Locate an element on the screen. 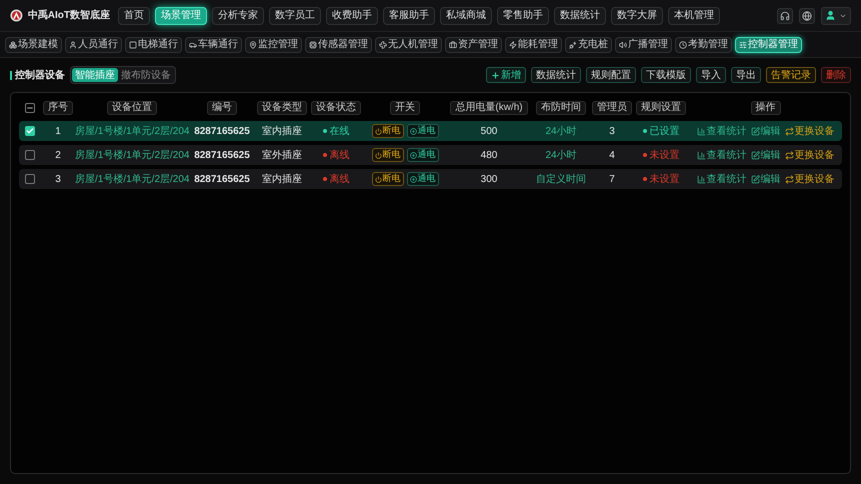  plus-circle-icon is located at coordinates (413, 131).